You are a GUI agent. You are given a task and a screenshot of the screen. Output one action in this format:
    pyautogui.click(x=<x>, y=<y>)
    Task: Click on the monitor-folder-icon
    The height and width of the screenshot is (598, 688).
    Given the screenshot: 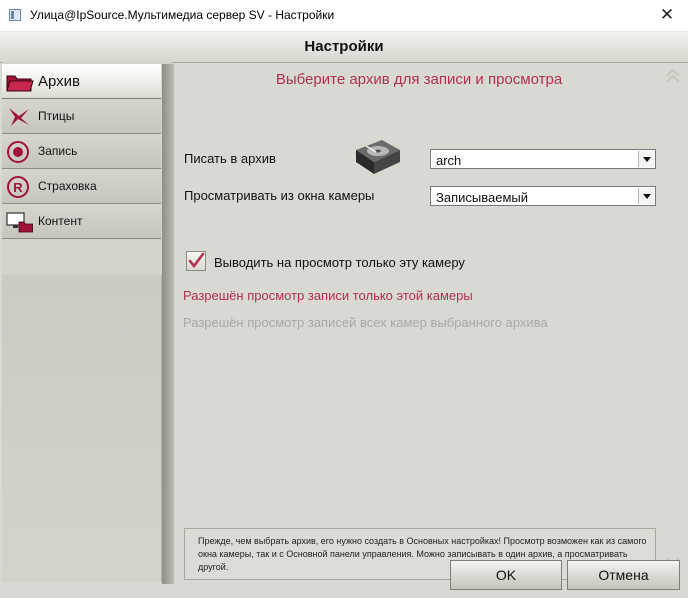 What is the action you would take?
    pyautogui.click(x=19, y=222)
    